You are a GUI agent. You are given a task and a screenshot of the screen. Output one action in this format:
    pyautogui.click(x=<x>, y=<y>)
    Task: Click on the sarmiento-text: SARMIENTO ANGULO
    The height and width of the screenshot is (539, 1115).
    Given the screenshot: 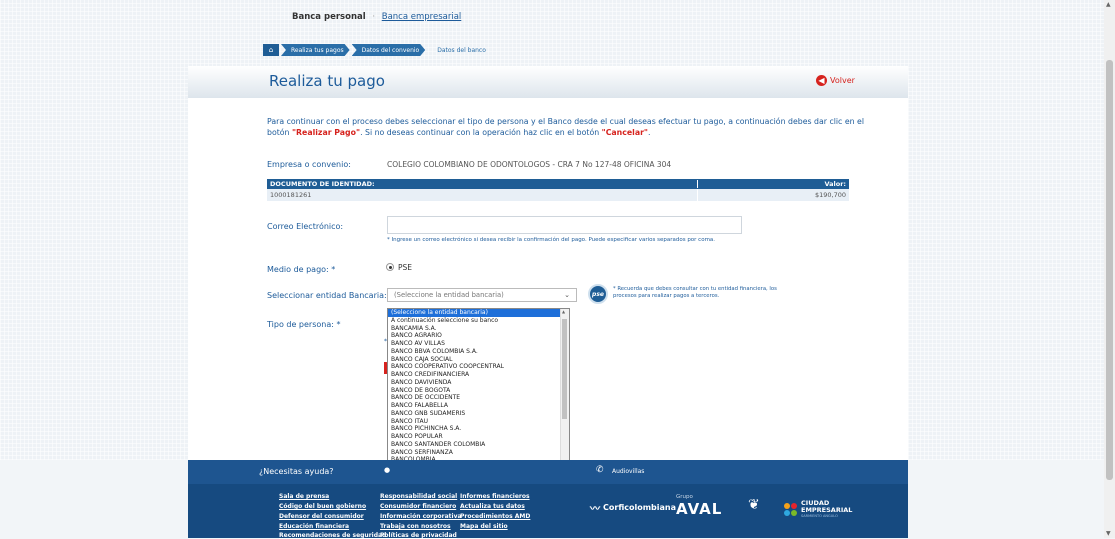 What is the action you would take?
    pyautogui.click(x=819, y=516)
    